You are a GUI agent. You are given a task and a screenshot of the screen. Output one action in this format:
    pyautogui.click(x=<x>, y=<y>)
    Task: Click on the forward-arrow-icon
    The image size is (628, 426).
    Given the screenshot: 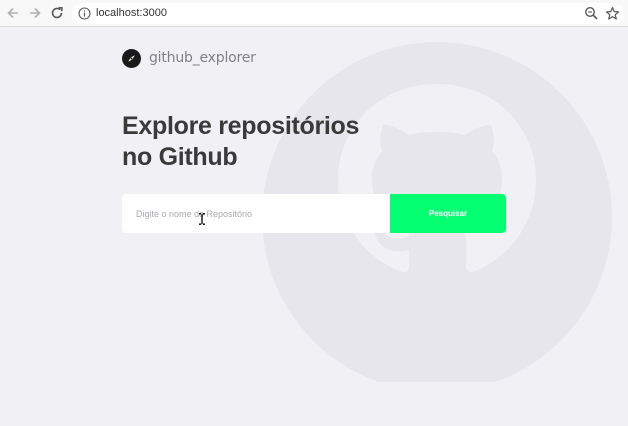 What is the action you would take?
    pyautogui.click(x=35, y=13)
    